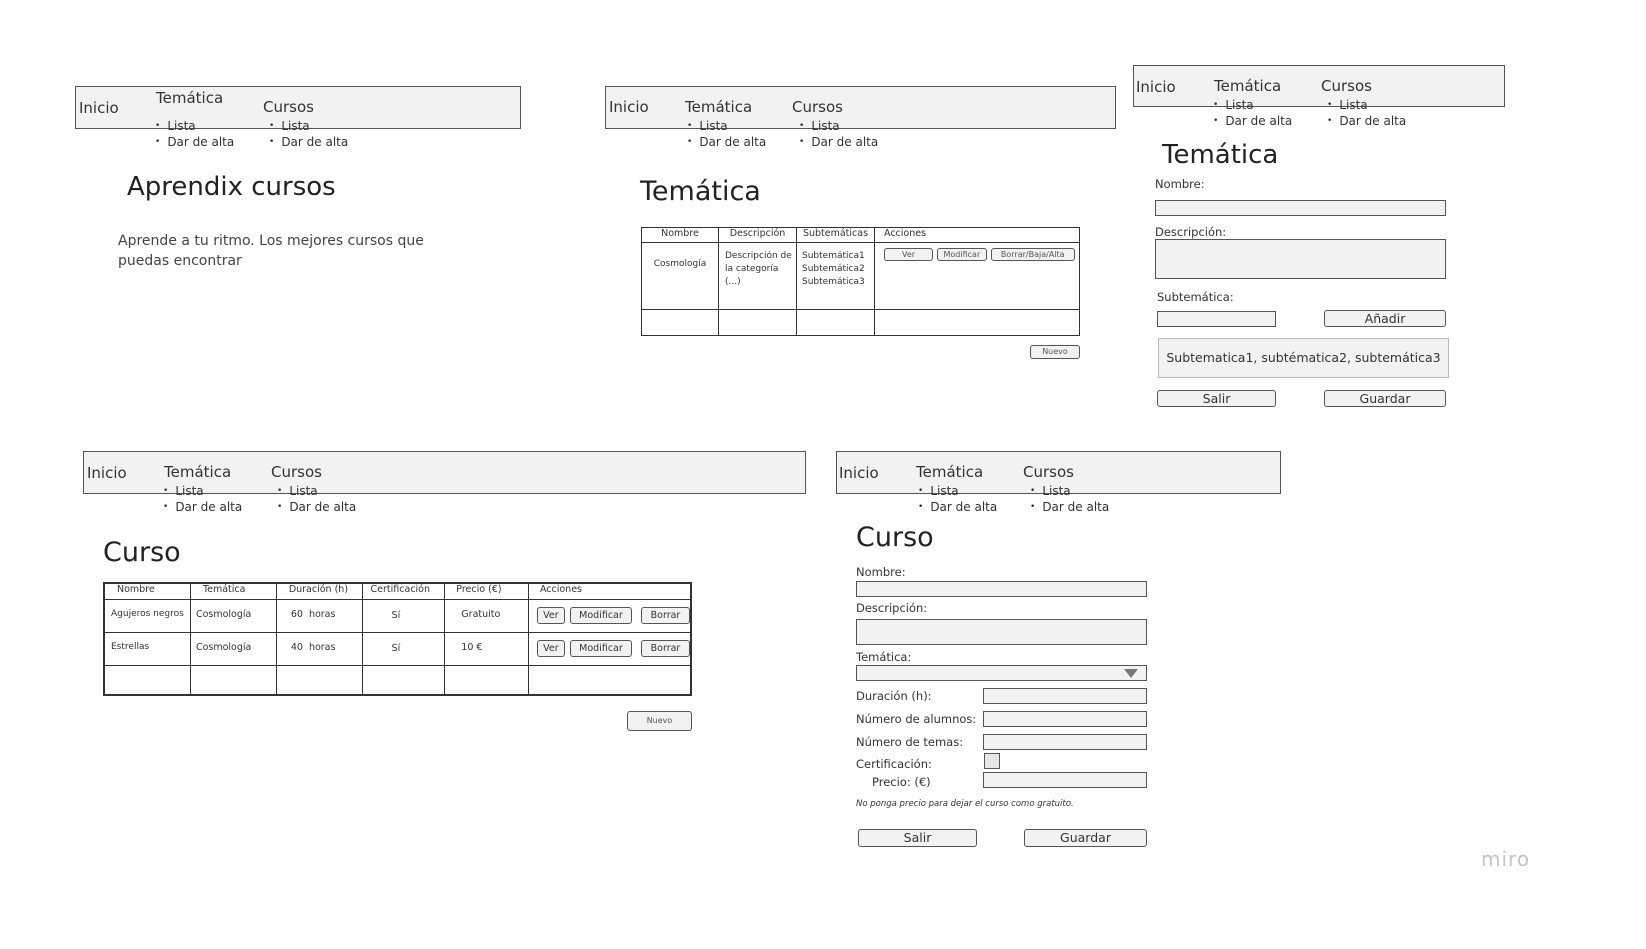 Image resolution: width=1646 pixels, height=949 pixels. What do you see at coordinates (1001, 632) in the screenshot?
I see `curso-descripcion-textarea` at bounding box center [1001, 632].